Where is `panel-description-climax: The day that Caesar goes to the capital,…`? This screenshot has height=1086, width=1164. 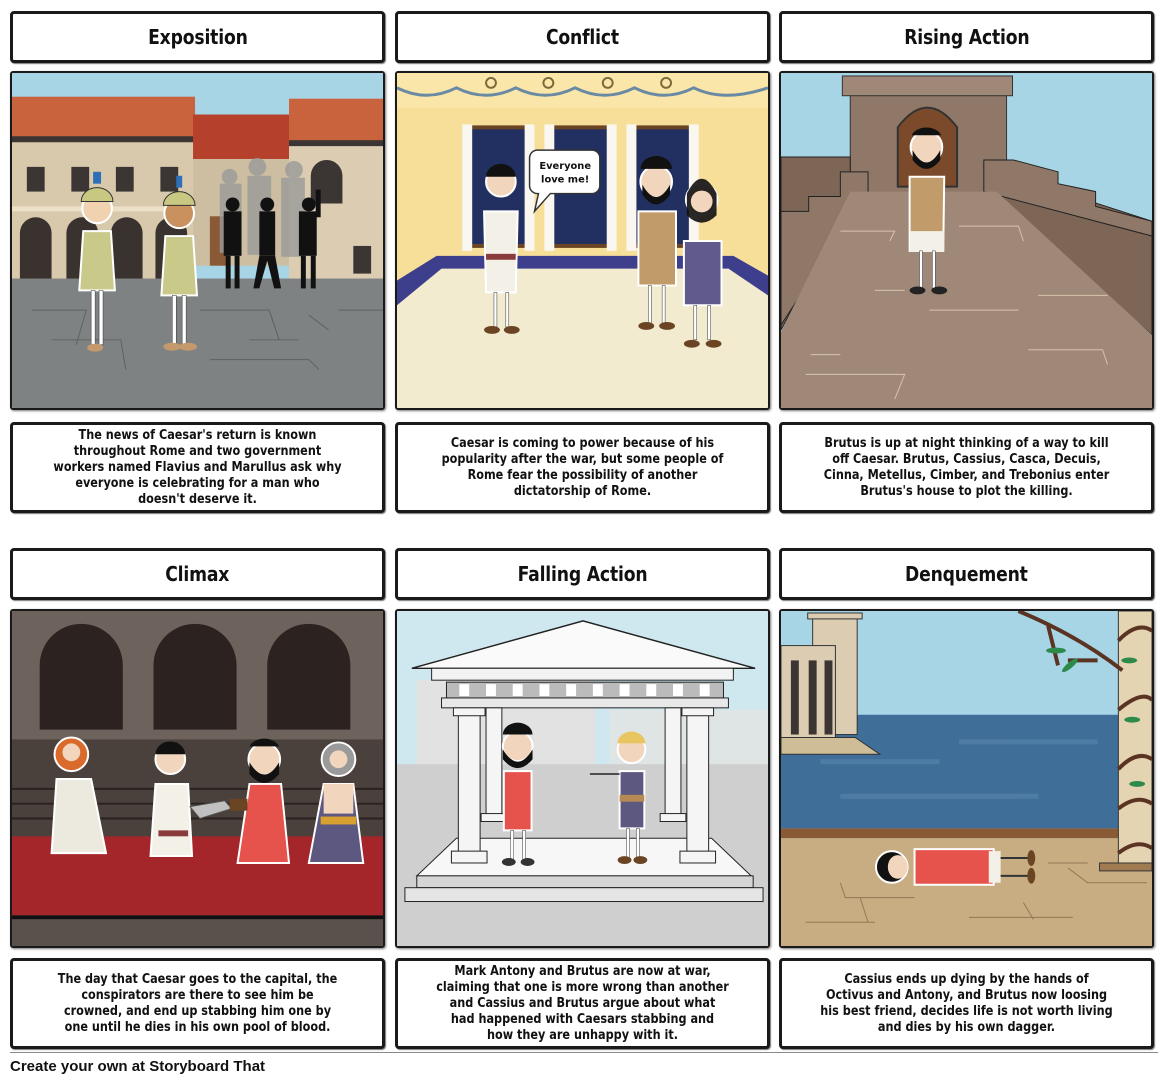
panel-description-climax: The day that Caesar goes to the capital,… is located at coordinates (197, 1003).